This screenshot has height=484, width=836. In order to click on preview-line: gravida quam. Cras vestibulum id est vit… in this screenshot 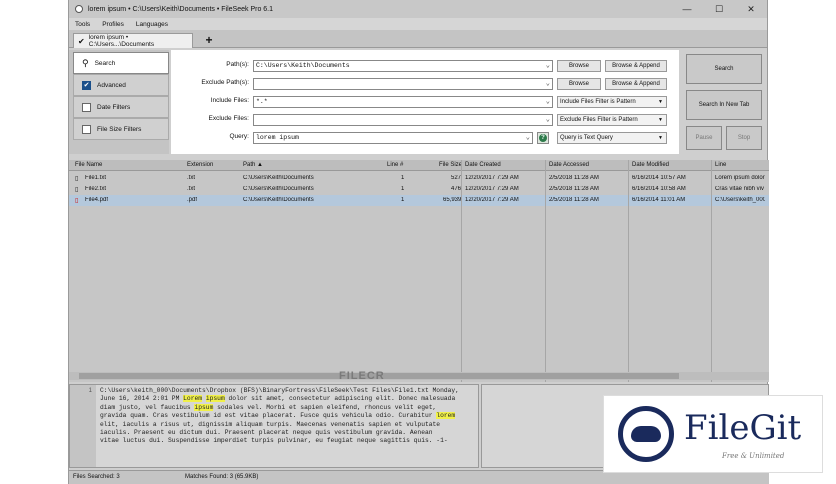, I will do `click(268, 416)`.